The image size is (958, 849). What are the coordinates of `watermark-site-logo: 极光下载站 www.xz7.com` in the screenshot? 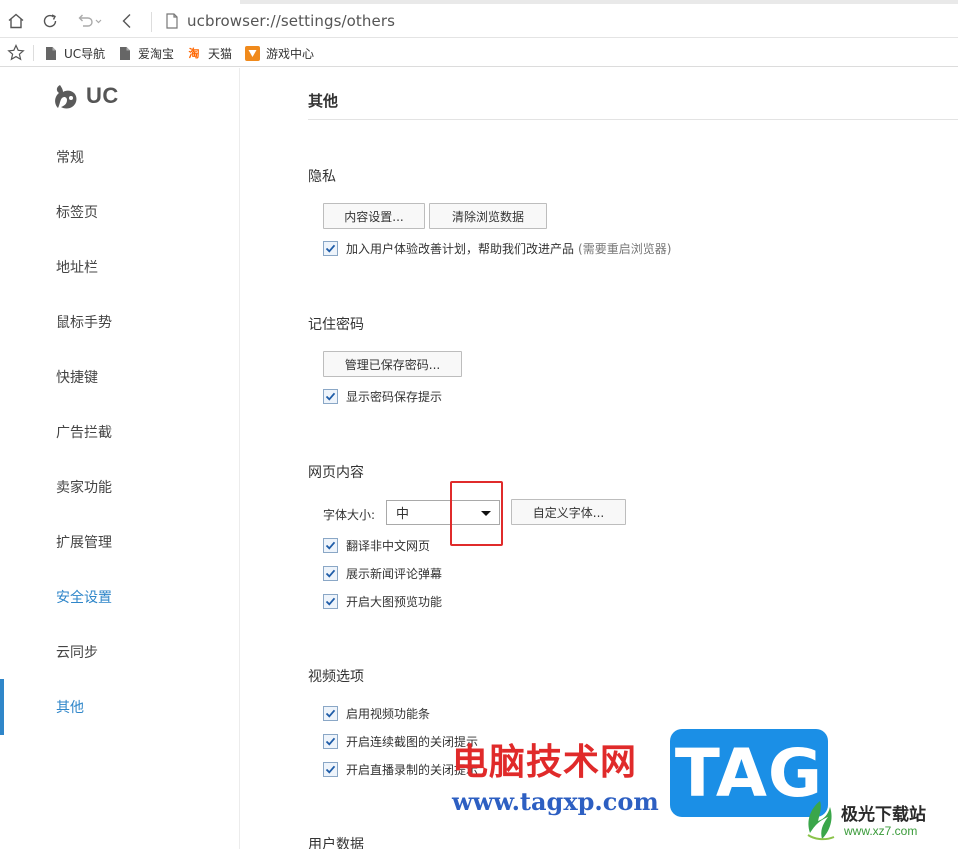 It's located at (878, 822).